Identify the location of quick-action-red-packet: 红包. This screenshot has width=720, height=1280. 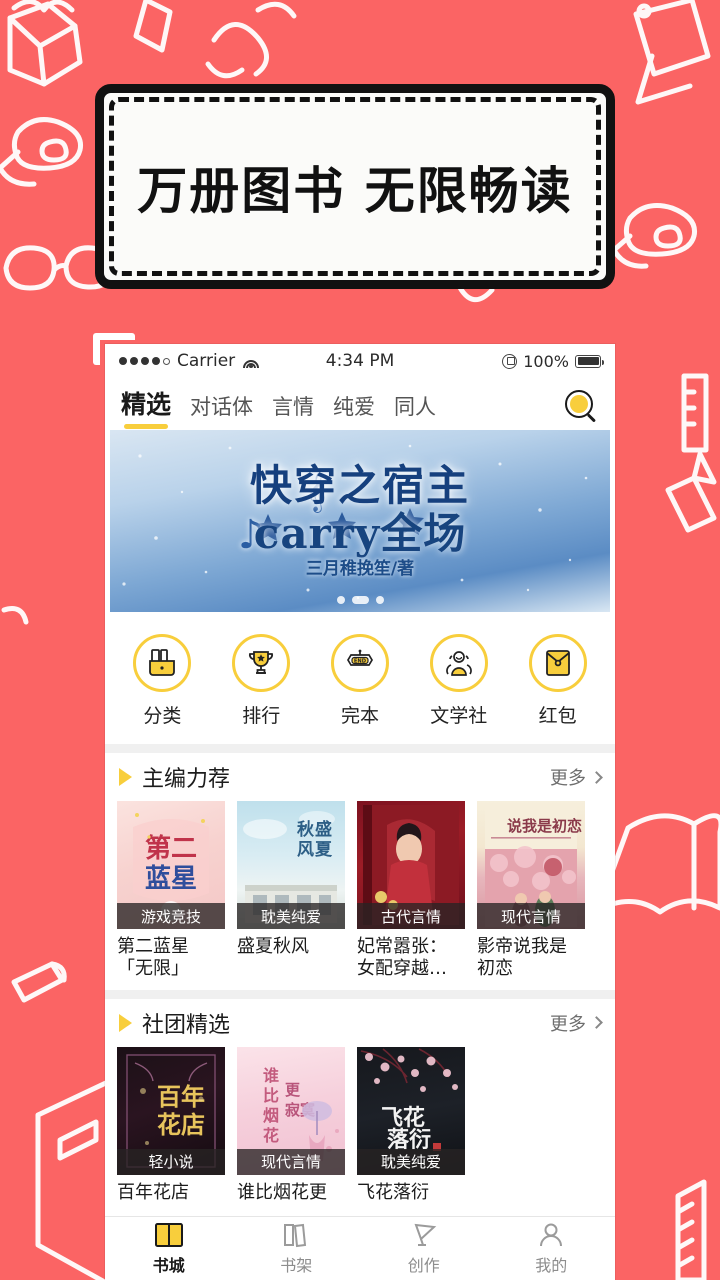
(557, 681).